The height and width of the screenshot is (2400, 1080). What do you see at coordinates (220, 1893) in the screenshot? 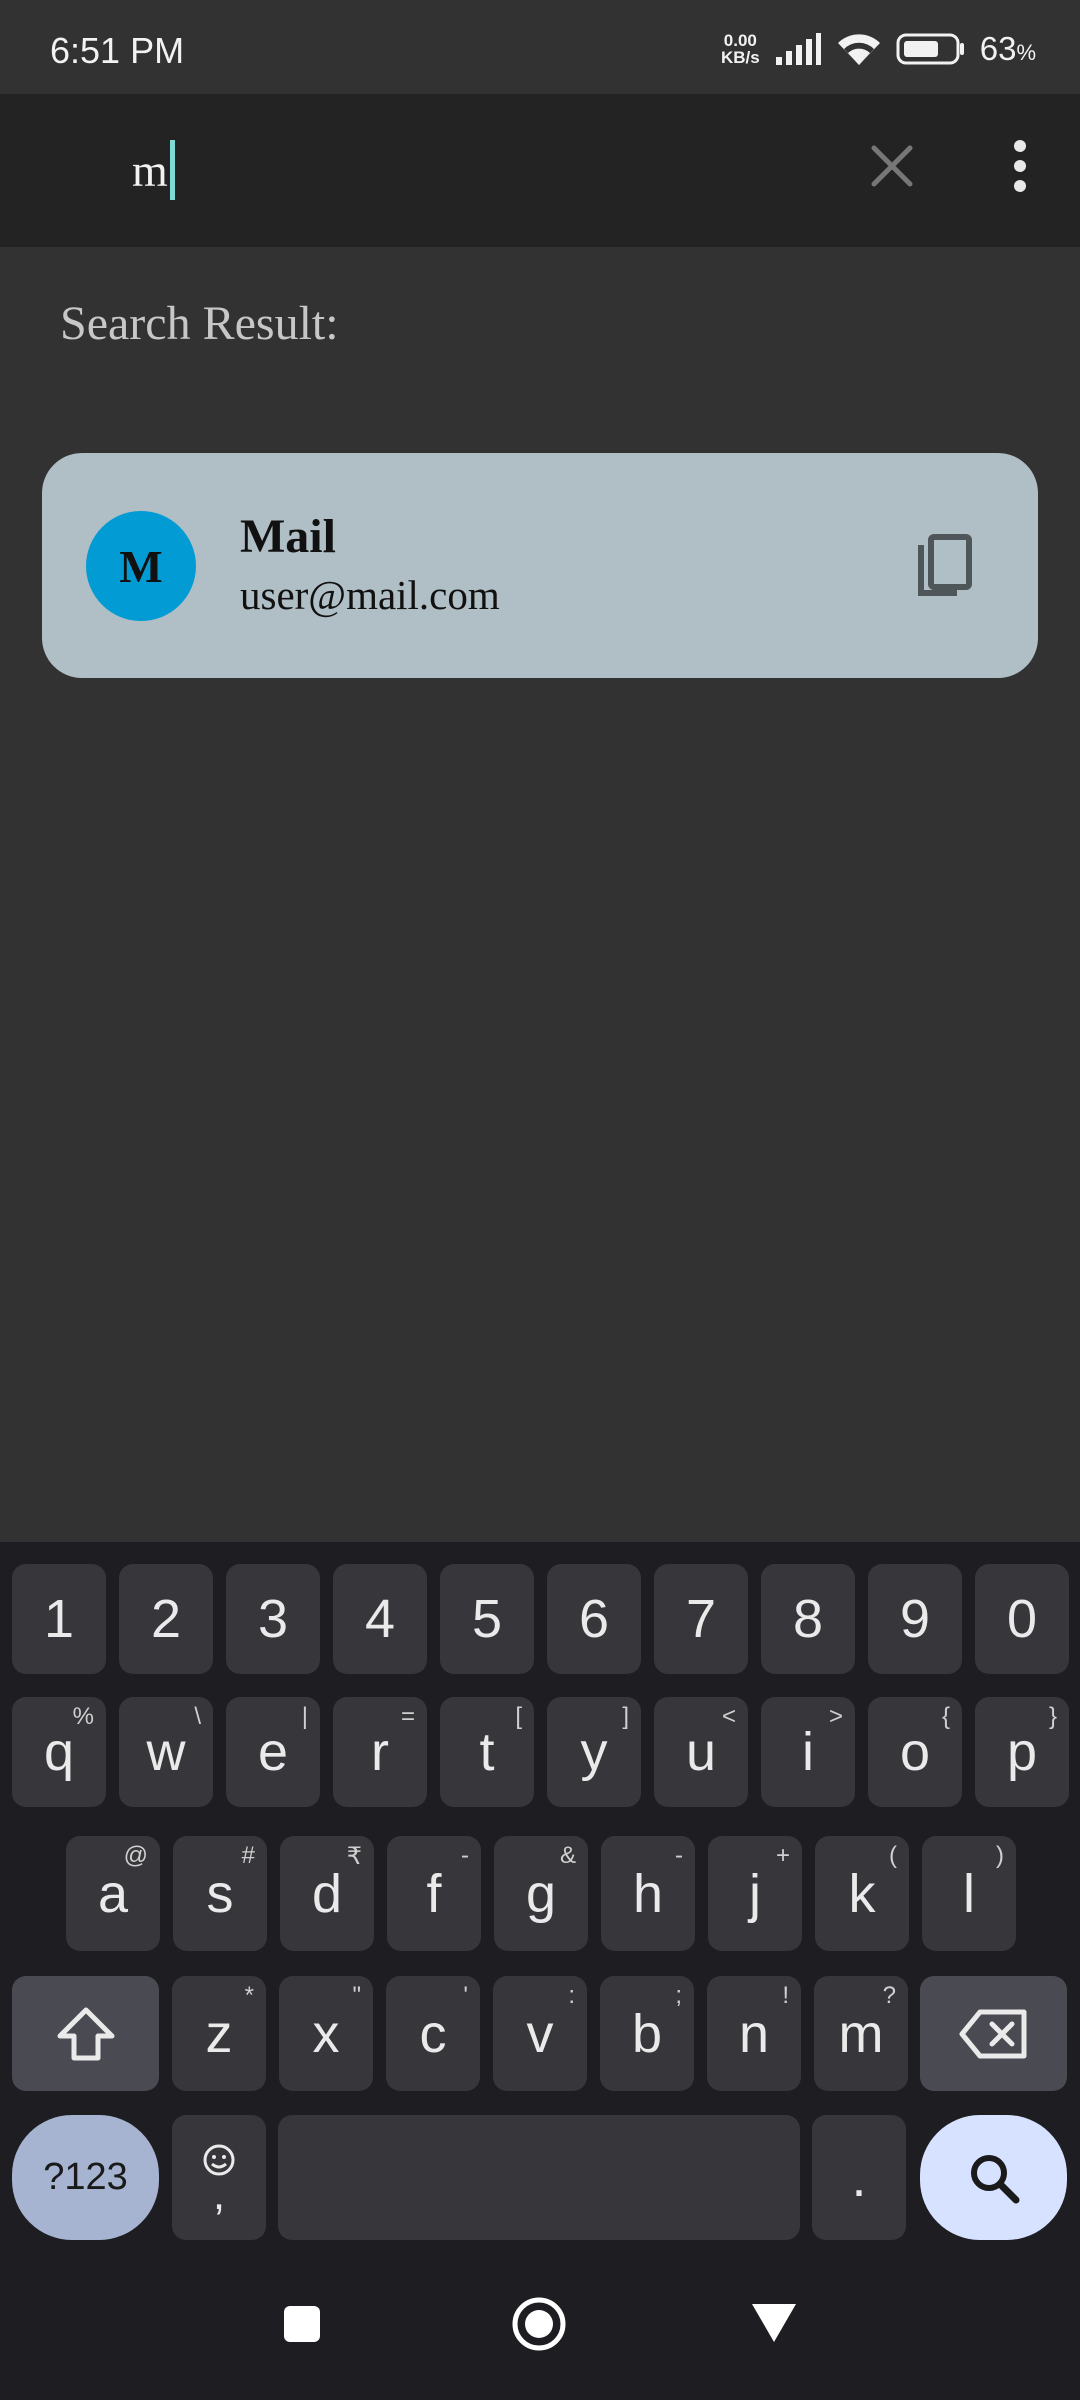
I see `key-s: s #` at bounding box center [220, 1893].